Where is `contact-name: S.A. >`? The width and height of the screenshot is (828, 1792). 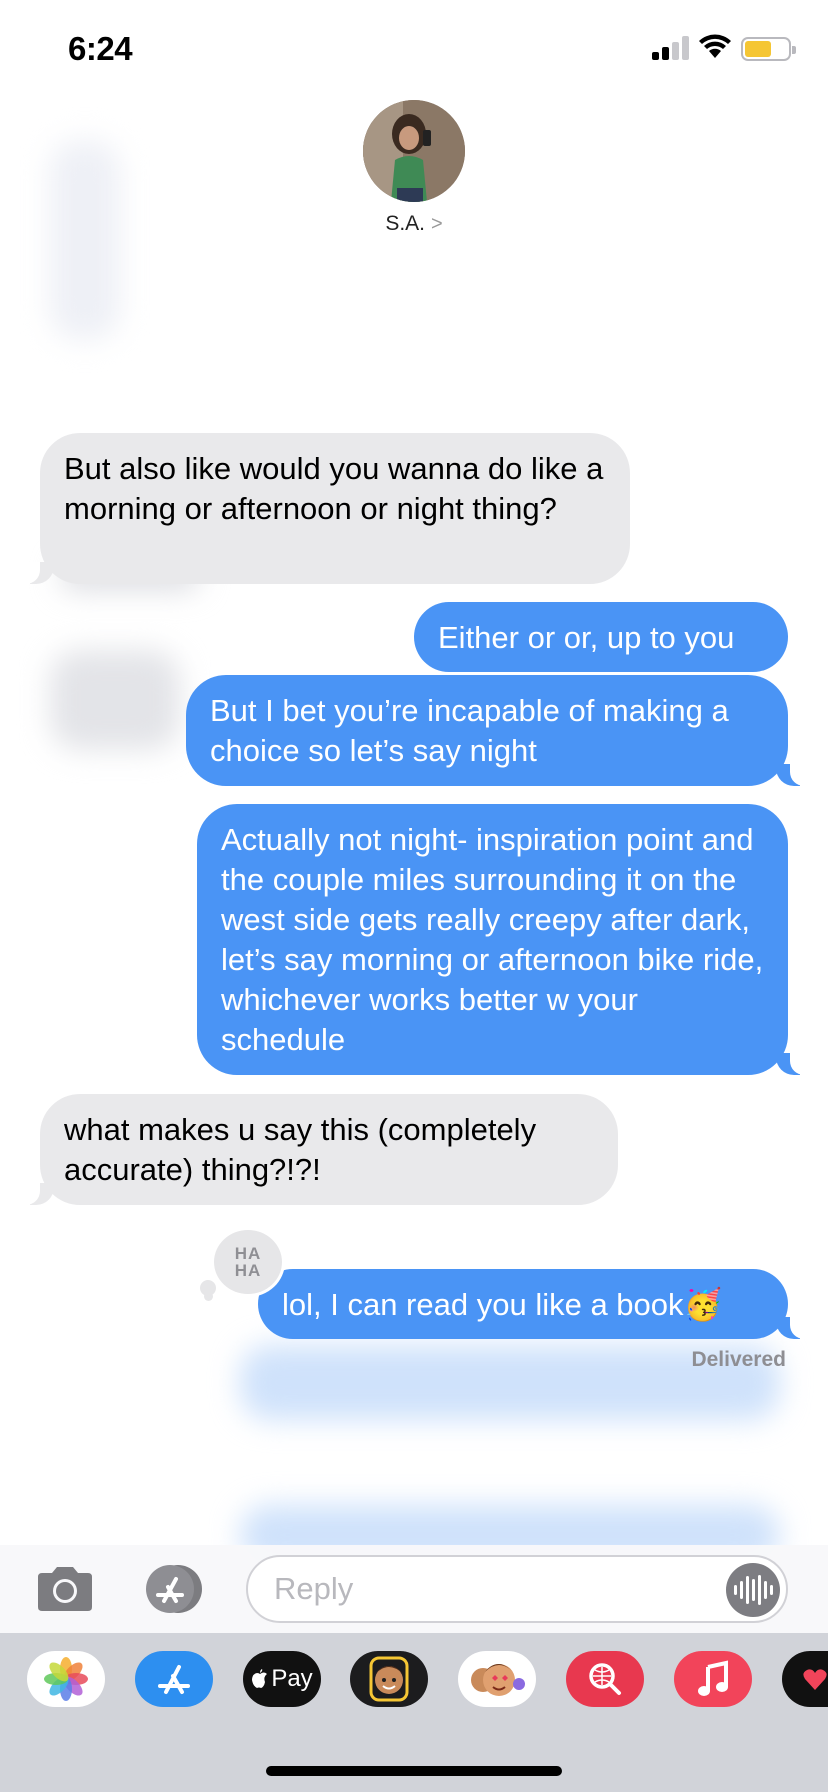 contact-name: S.A. > is located at coordinates (414, 224).